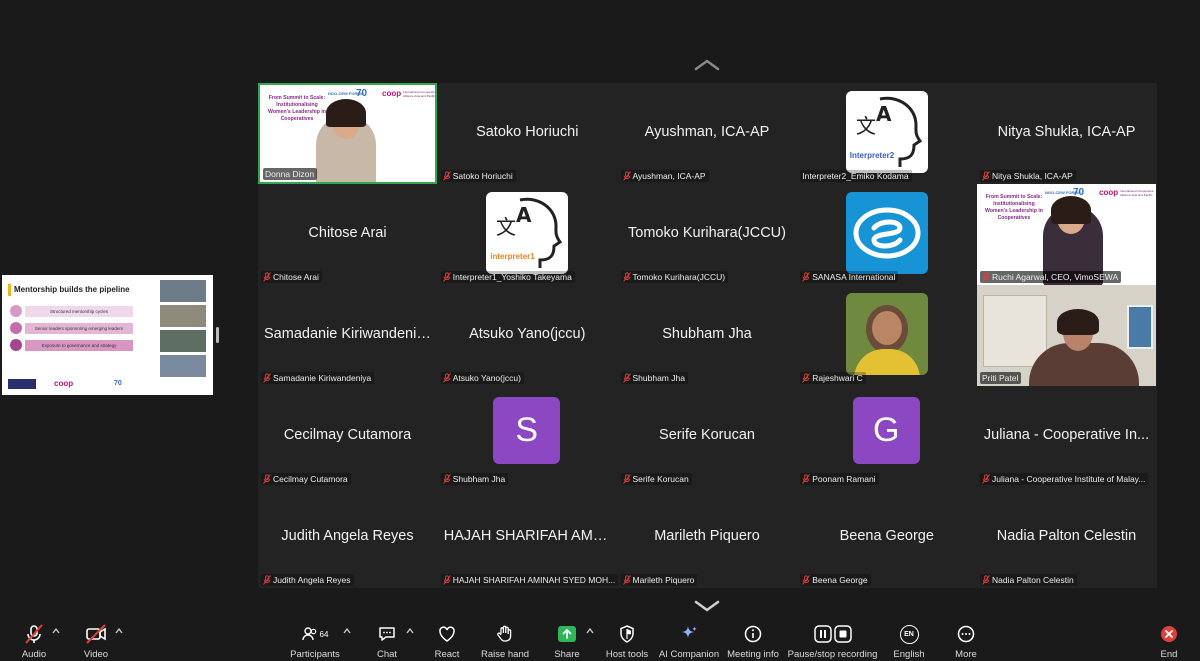 The height and width of the screenshot is (661, 1200). What do you see at coordinates (835, 580) in the screenshot?
I see `participant-label: Beena George` at bounding box center [835, 580].